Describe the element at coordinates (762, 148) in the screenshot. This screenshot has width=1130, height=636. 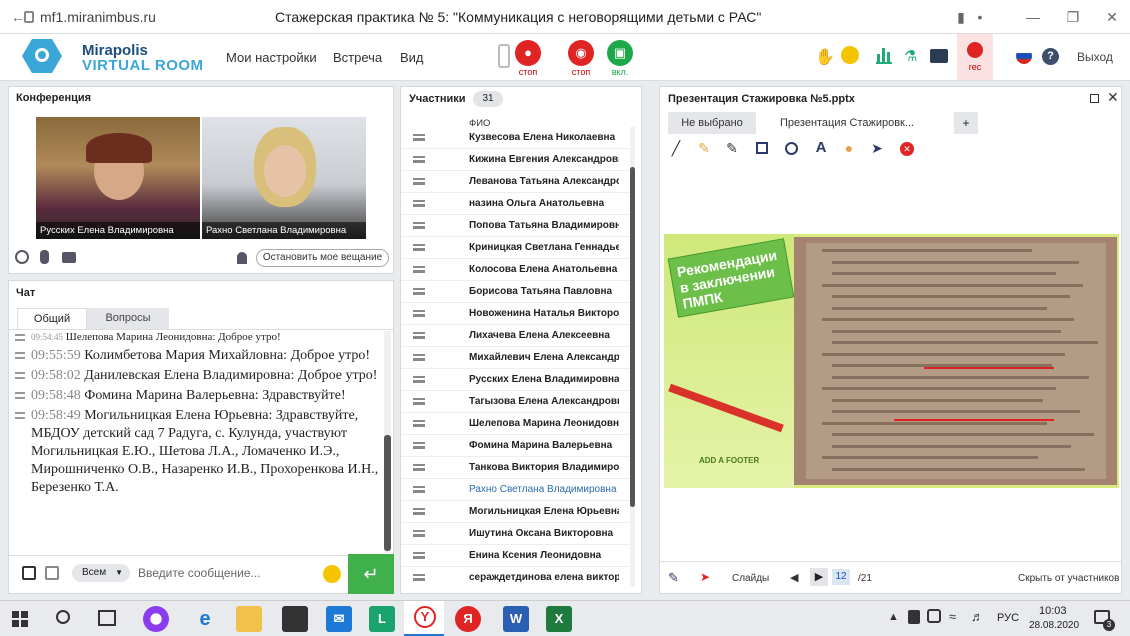
I see `rectangle-tool-icon` at that location.